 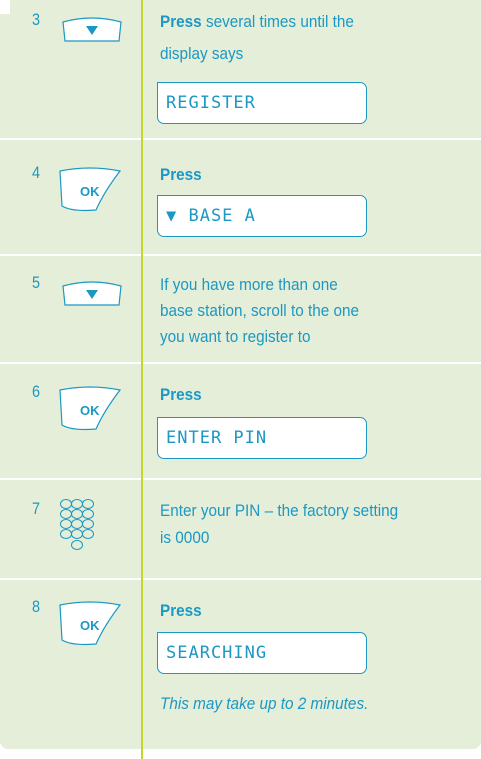 I want to click on display-readout: SEARCHING, so click(x=262, y=653).